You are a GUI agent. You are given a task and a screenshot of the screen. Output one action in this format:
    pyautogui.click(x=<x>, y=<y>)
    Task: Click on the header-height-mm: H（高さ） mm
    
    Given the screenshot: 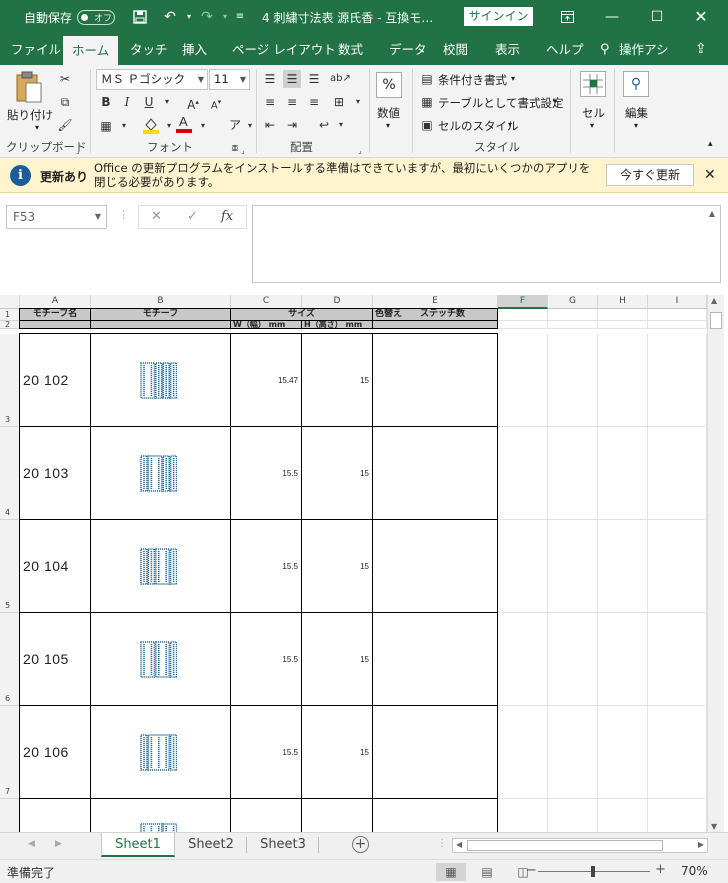 What is the action you would take?
    pyautogui.click(x=337, y=324)
    